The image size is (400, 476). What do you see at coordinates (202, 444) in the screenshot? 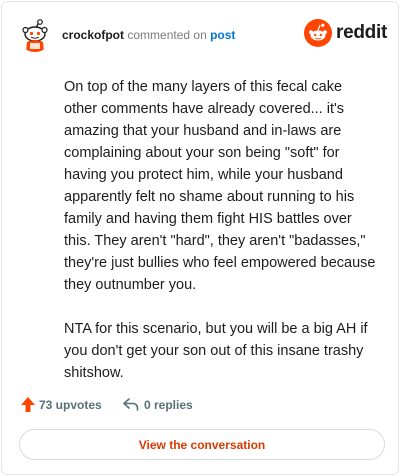
I see `view-conversation-button: View the conversation` at bounding box center [202, 444].